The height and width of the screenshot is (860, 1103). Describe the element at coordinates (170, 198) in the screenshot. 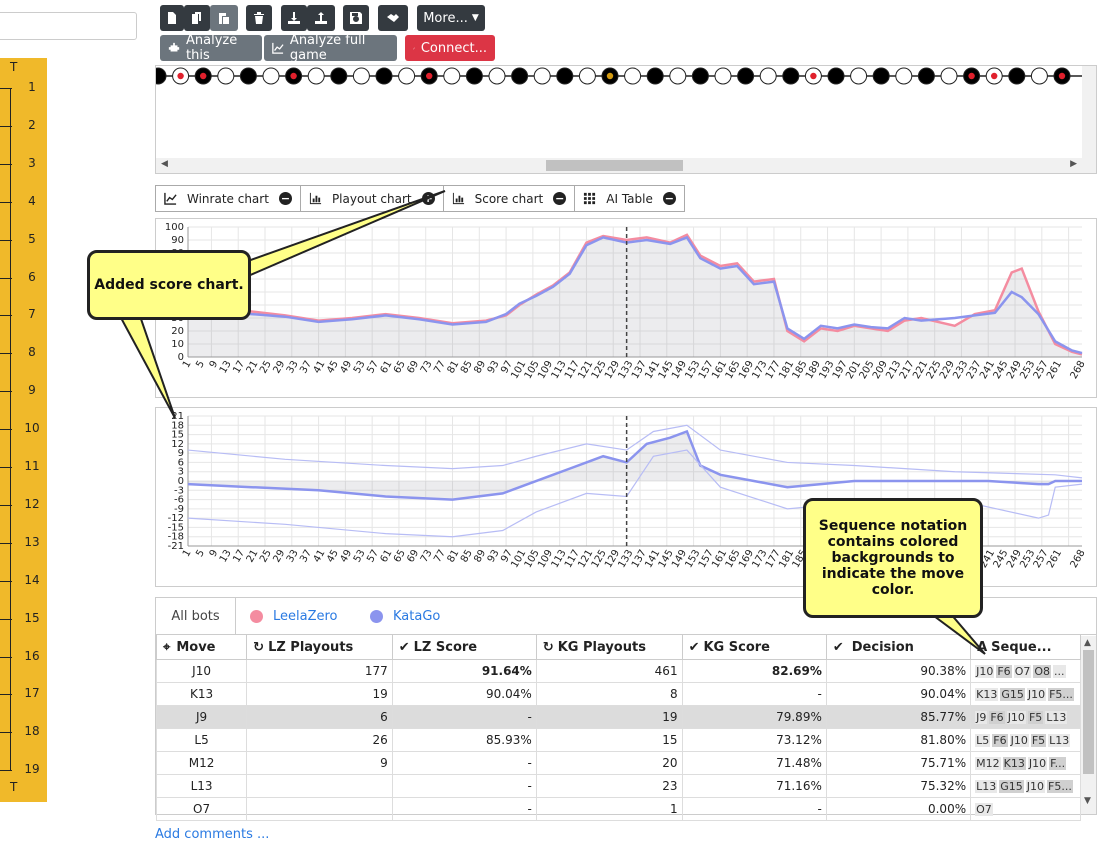

I see `line-chart-icon` at that location.